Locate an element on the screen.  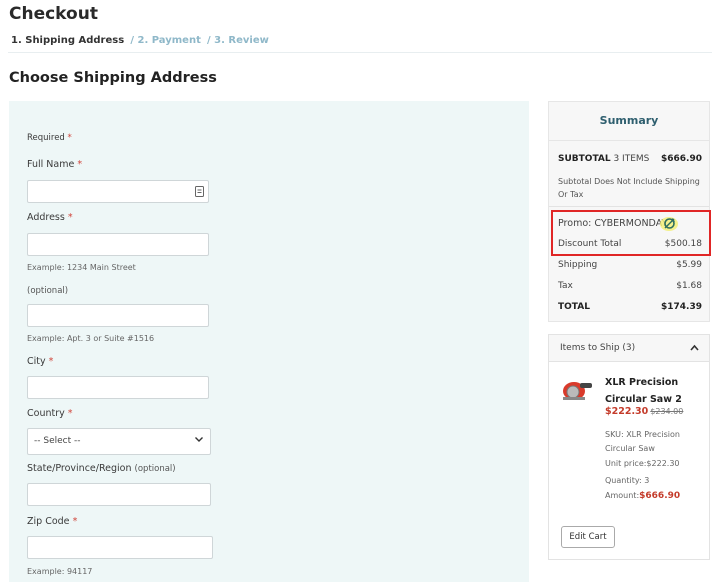
state-input is located at coordinates (119, 494).